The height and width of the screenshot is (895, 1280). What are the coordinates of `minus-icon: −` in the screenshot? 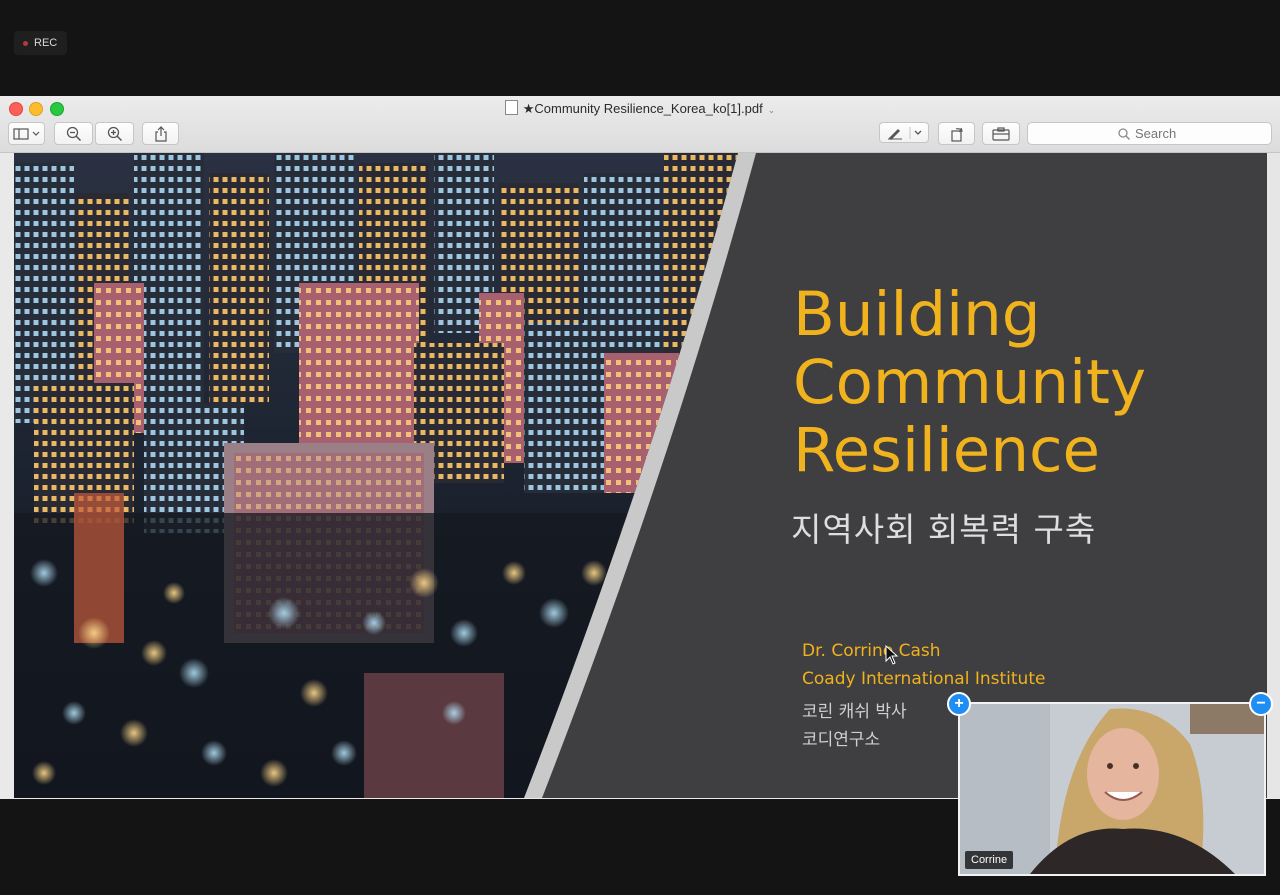 It's located at (1261, 703).